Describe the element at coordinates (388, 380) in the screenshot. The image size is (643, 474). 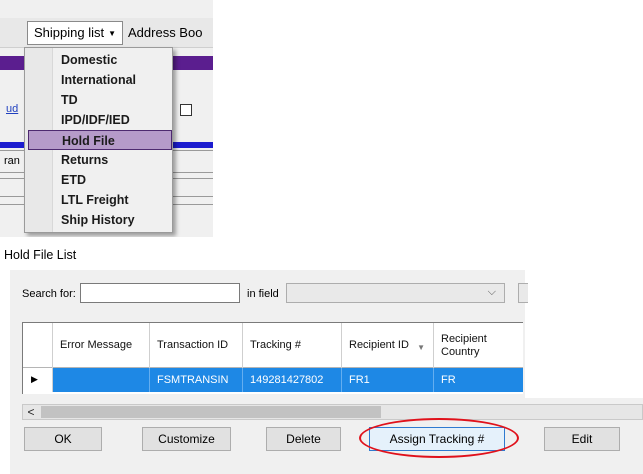
I see `cell-recipient-id: FR1` at that location.